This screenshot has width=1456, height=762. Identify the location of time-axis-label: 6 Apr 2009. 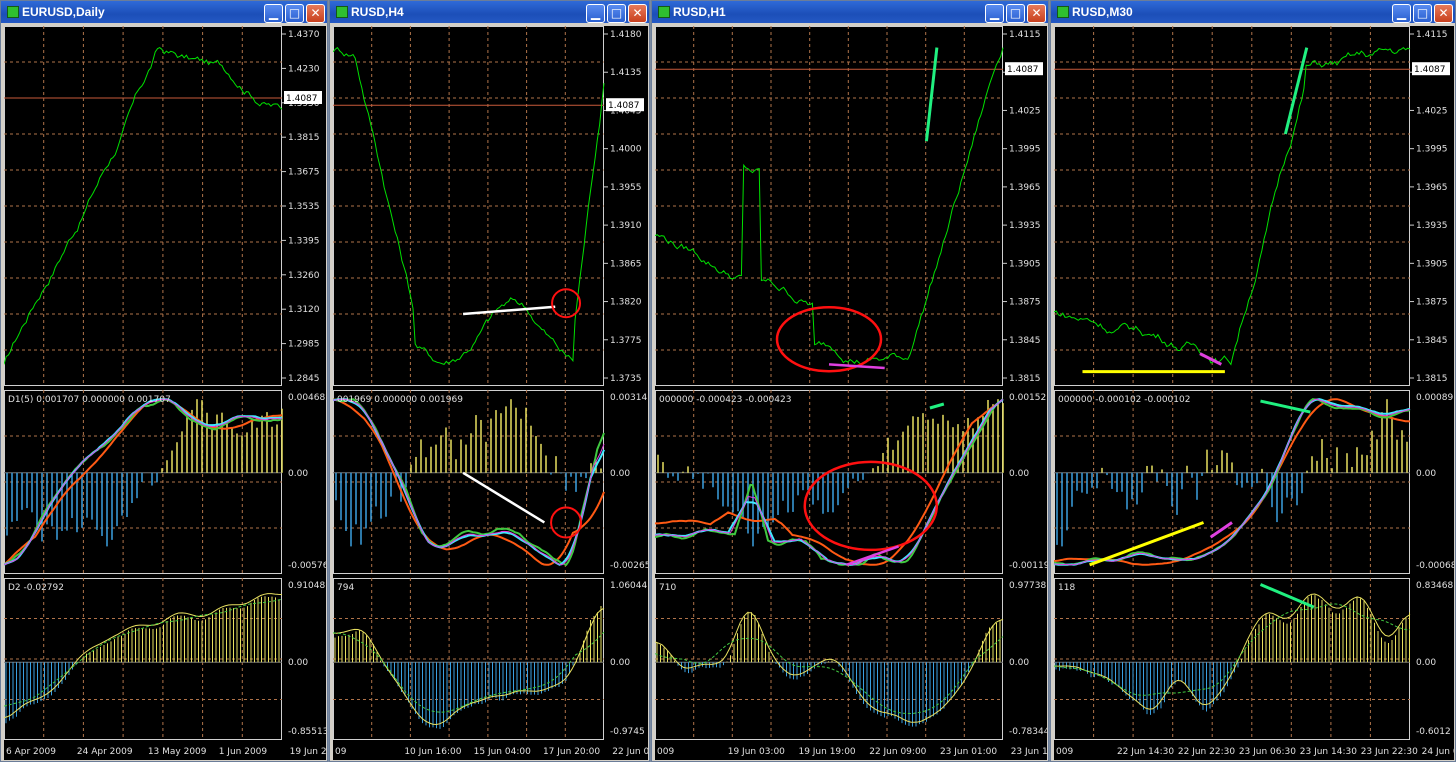
(31, 752).